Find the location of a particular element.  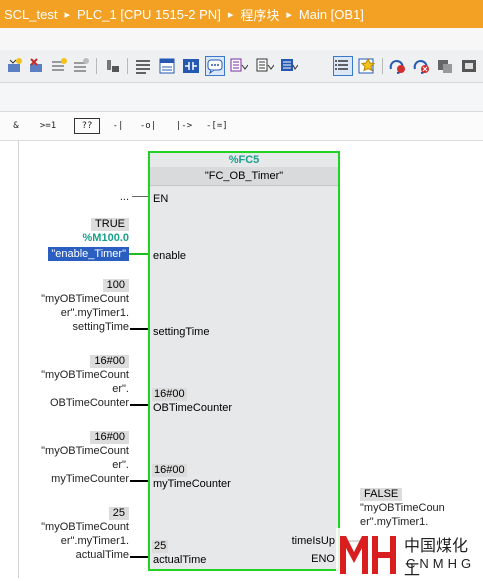

obtimecounter-operand-line3: OBTimeCounter is located at coordinates (89, 403).